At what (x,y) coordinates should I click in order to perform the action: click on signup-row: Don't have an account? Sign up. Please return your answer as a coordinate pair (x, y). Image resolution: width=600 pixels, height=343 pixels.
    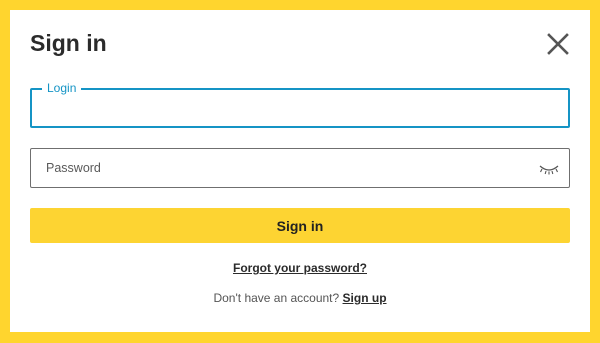
    Looking at the image, I should click on (300, 298).